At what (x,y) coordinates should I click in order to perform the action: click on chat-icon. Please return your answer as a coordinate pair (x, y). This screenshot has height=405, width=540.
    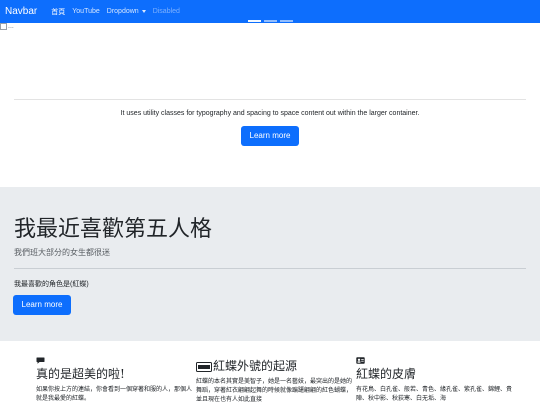
    Looking at the image, I should click on (40, 360).